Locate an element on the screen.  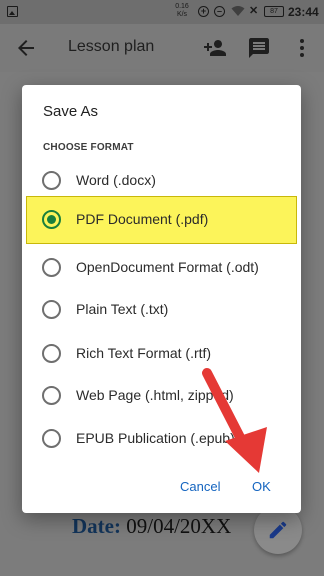
network-speed: 0.16 K/s is located at coordinates (182, 11).